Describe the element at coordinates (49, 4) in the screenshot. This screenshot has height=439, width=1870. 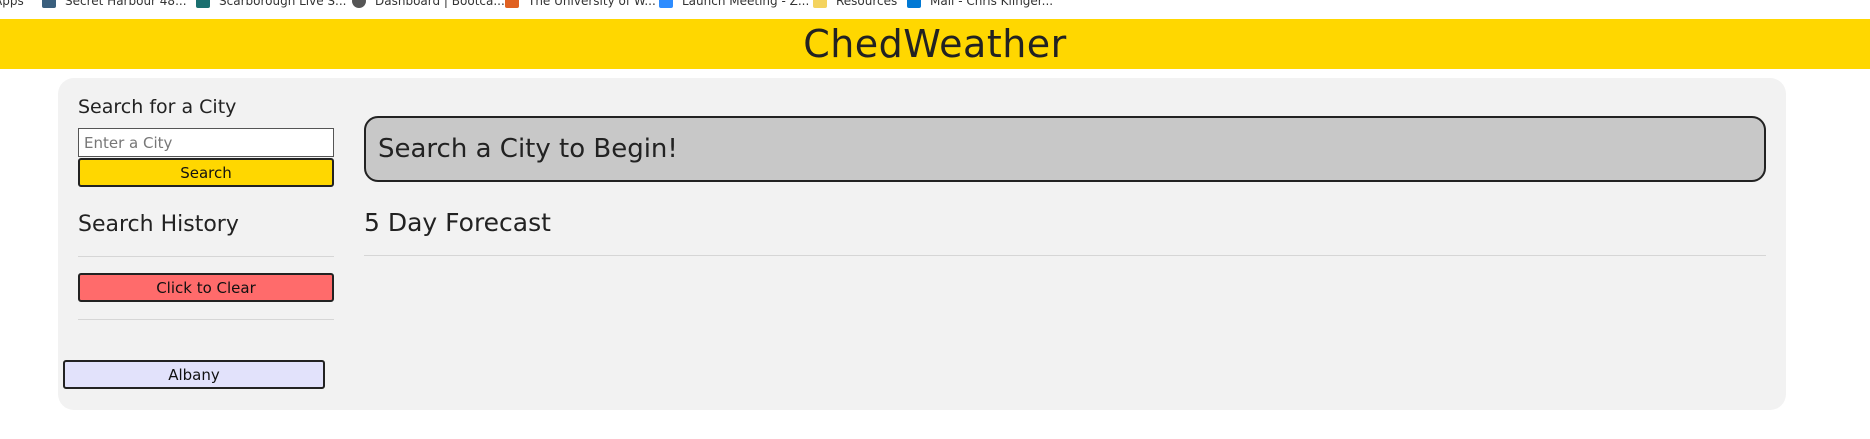
I see `house-icon` at that location.